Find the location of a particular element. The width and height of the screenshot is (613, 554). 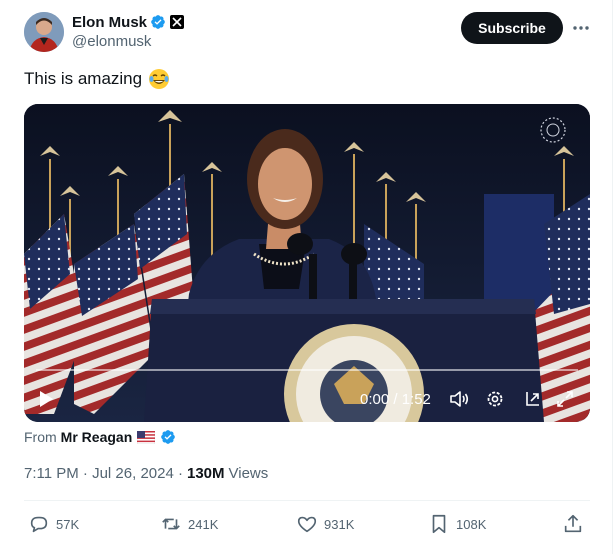

fullscreen-icon is located at coordinates (565, 399).